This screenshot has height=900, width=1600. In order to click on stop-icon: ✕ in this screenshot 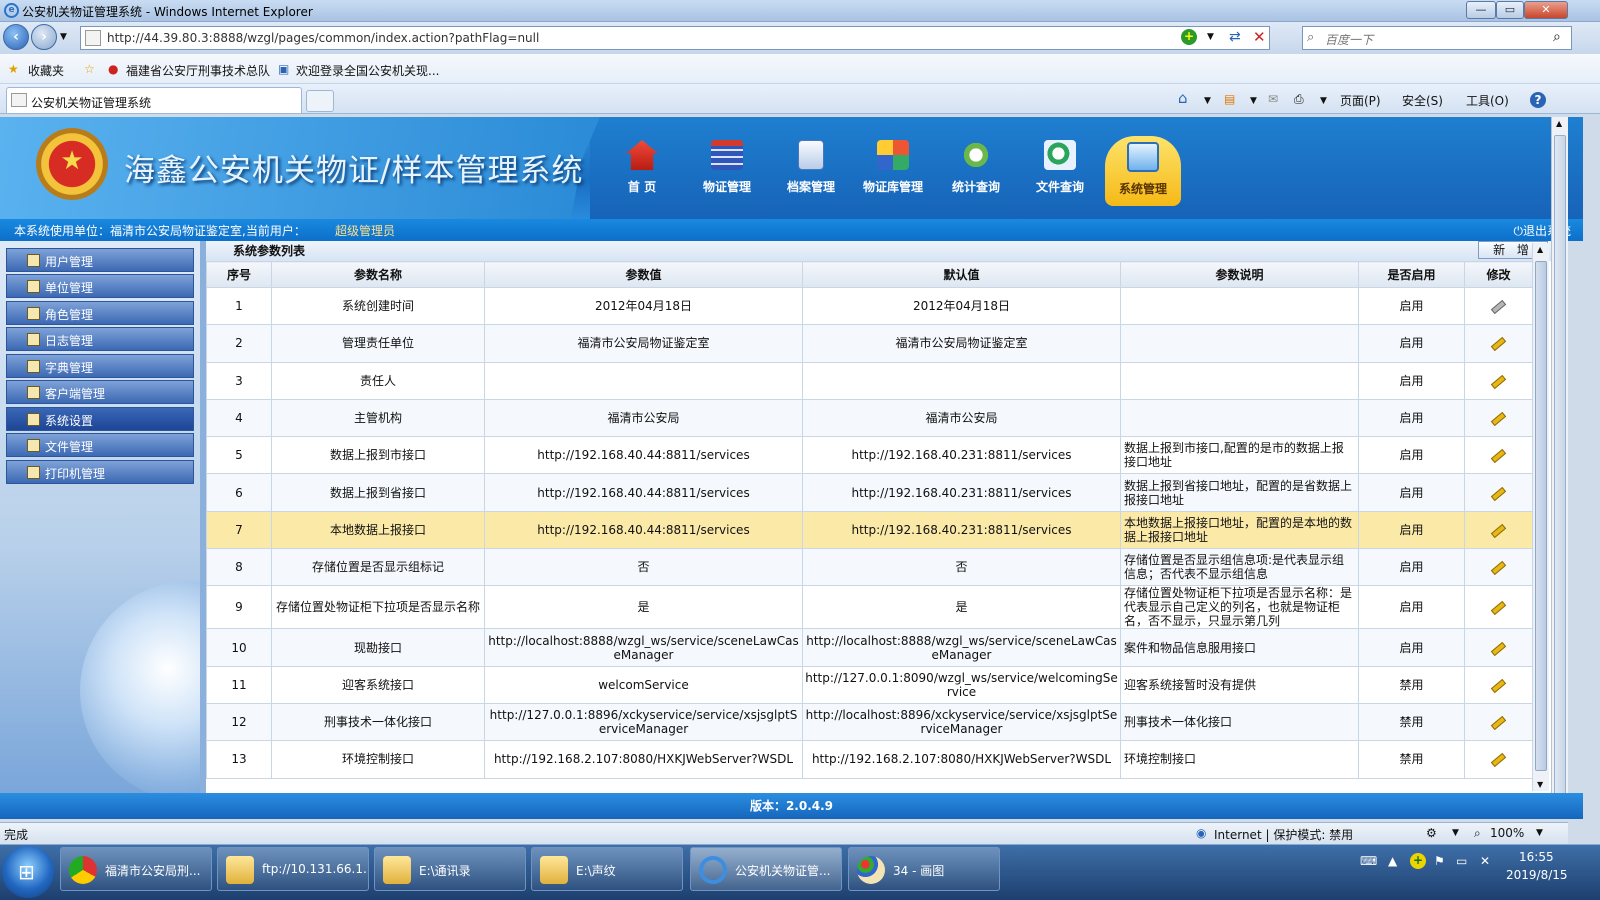, I will do `click(1259, 37)`.